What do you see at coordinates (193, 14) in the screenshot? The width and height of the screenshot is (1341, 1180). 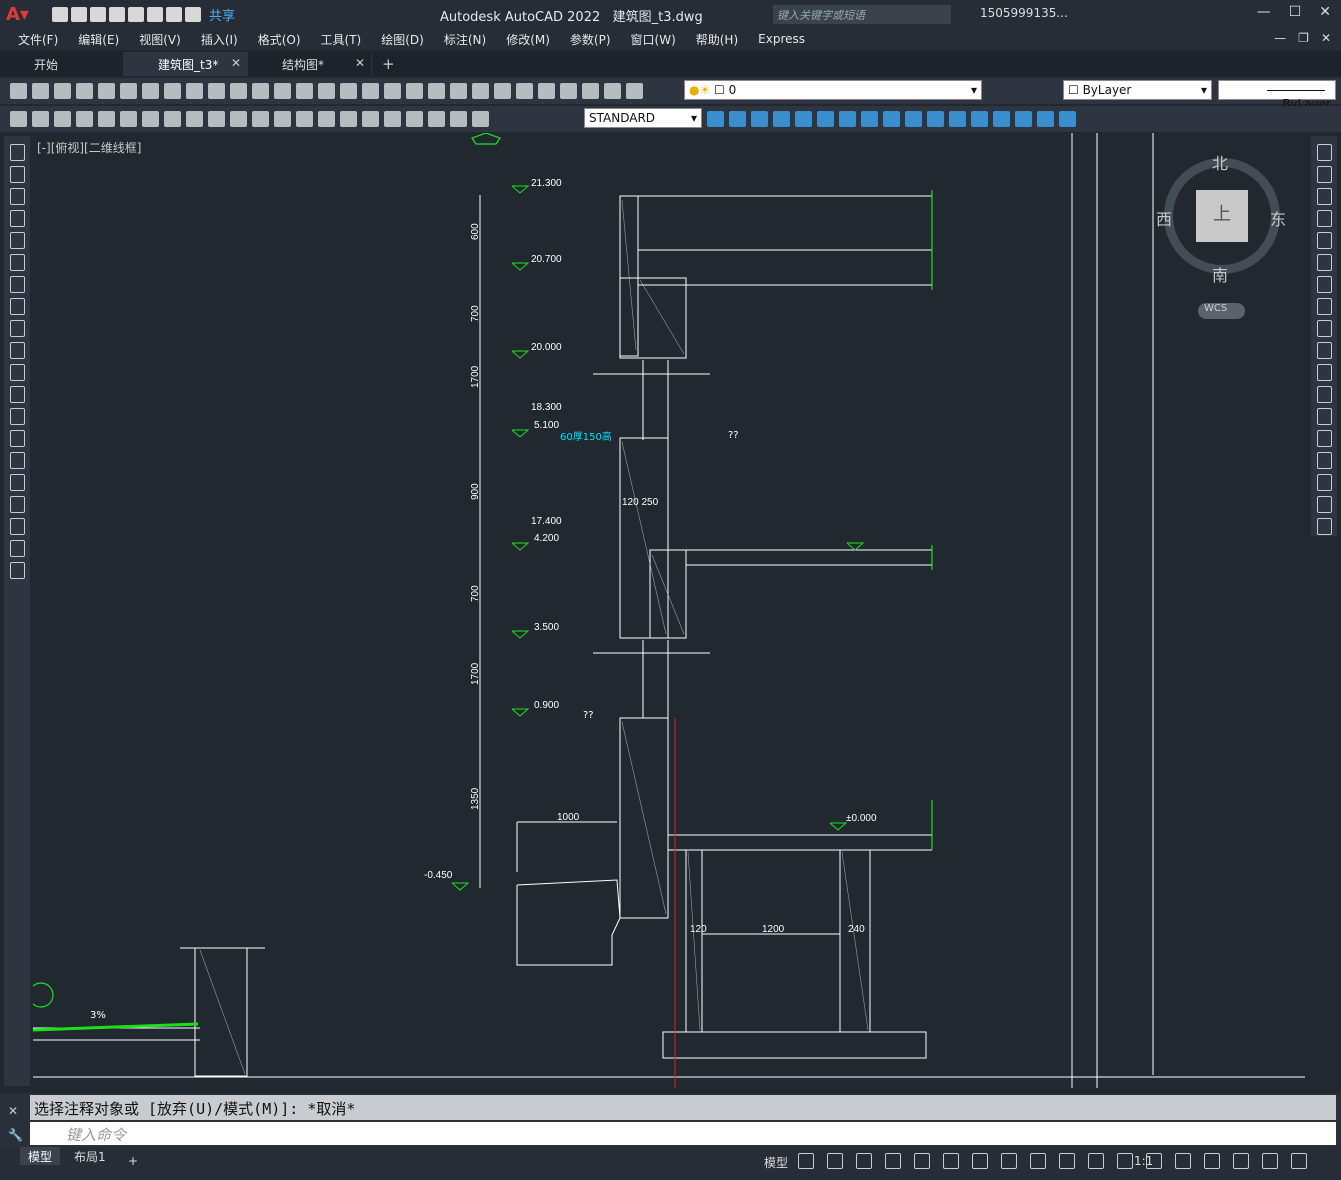 I see `redo-icon` at bounding box center [193, 14].